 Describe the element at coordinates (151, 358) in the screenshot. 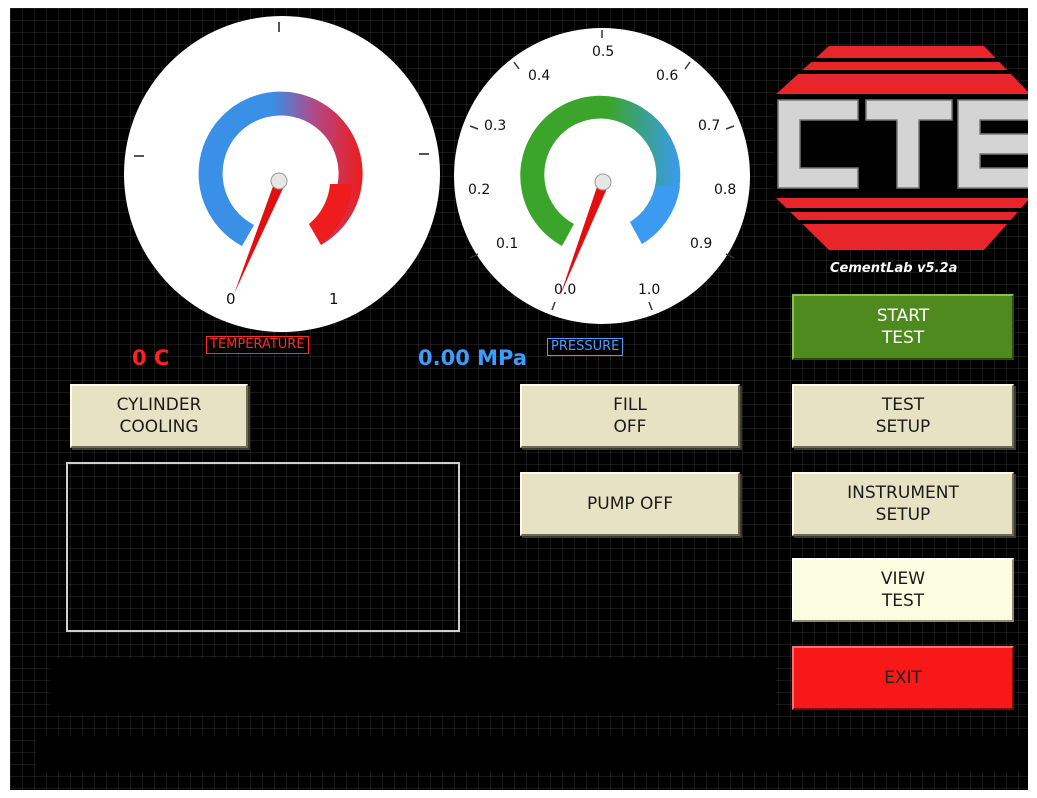

I see `temperature-readout: 0 C` at that location.